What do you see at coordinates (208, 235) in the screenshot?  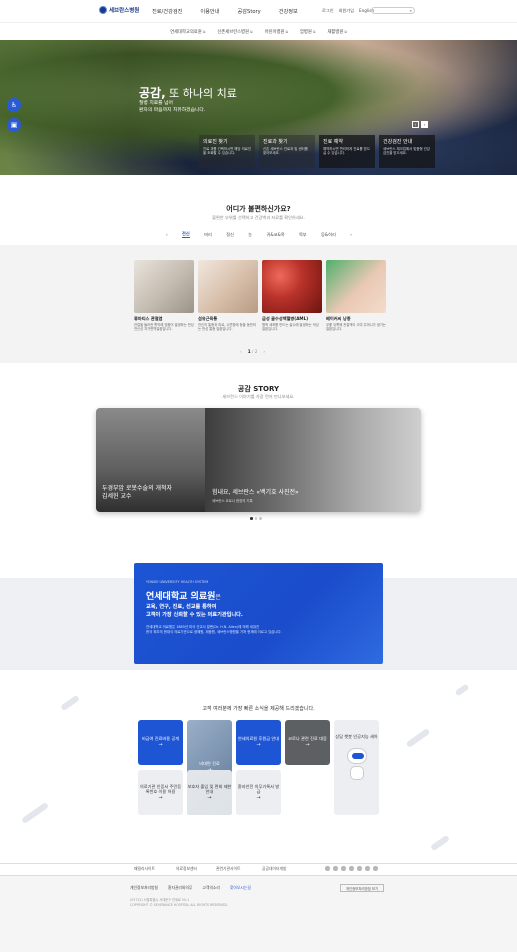 I see `tab-head: 머리` at bounding box center [208, 235].